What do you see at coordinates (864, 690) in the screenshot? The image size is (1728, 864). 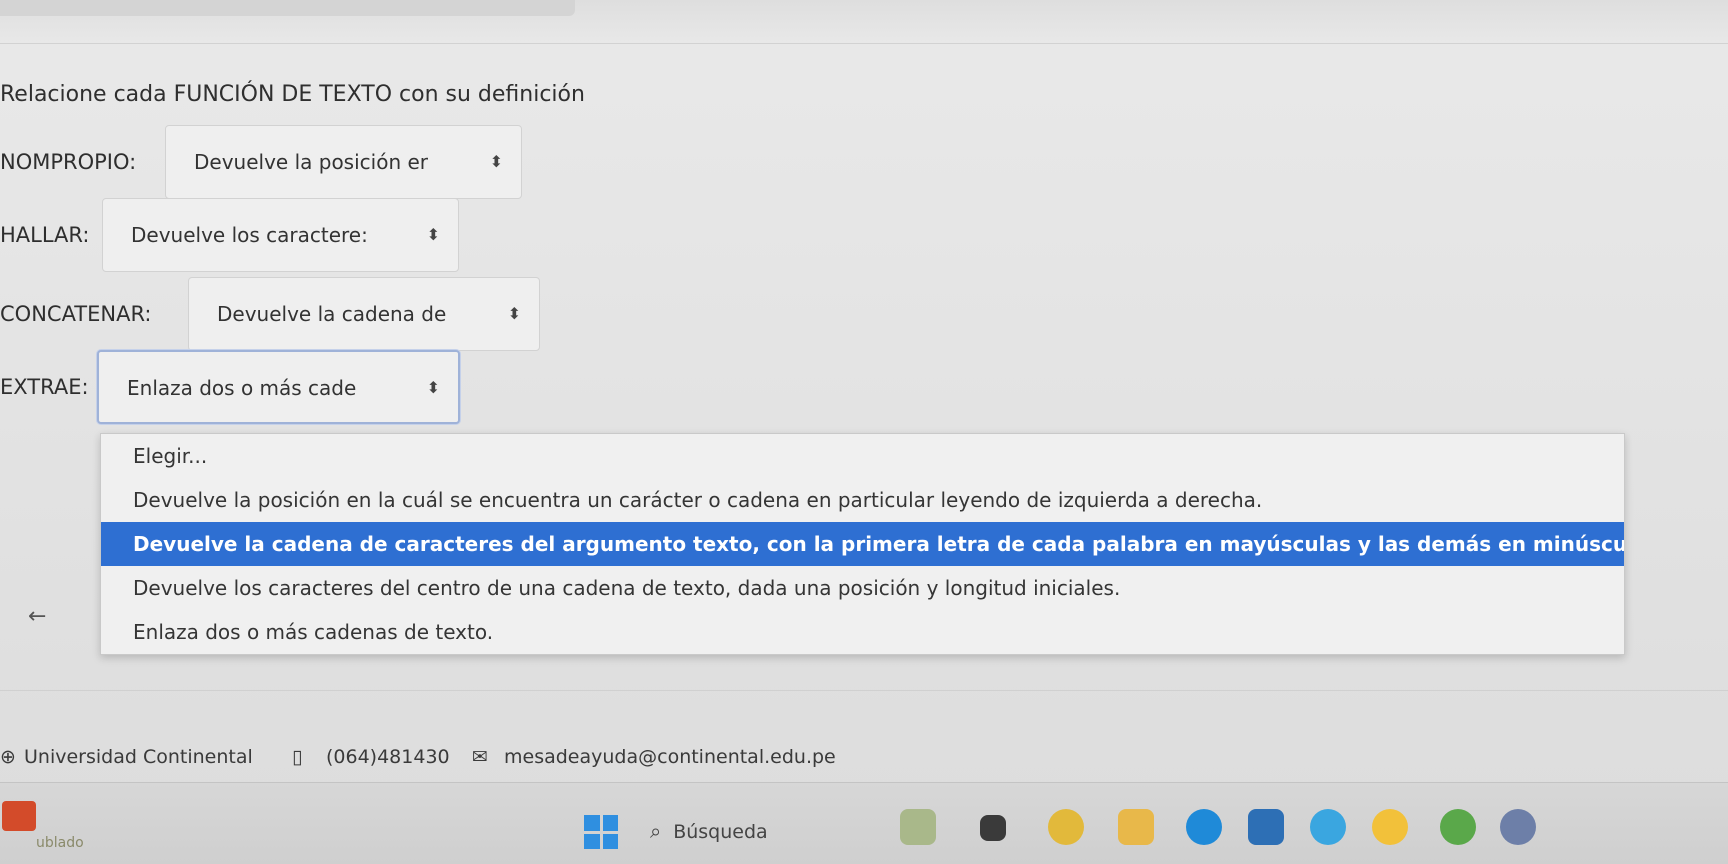 I see `footer-divider` at bounding box center [864, 690].